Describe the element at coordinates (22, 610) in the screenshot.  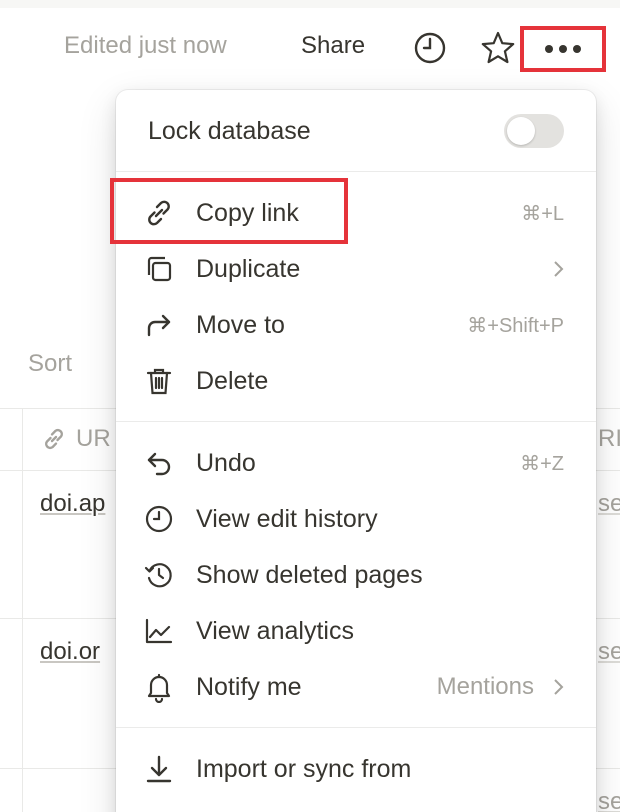
I see `column-divider` at that location.